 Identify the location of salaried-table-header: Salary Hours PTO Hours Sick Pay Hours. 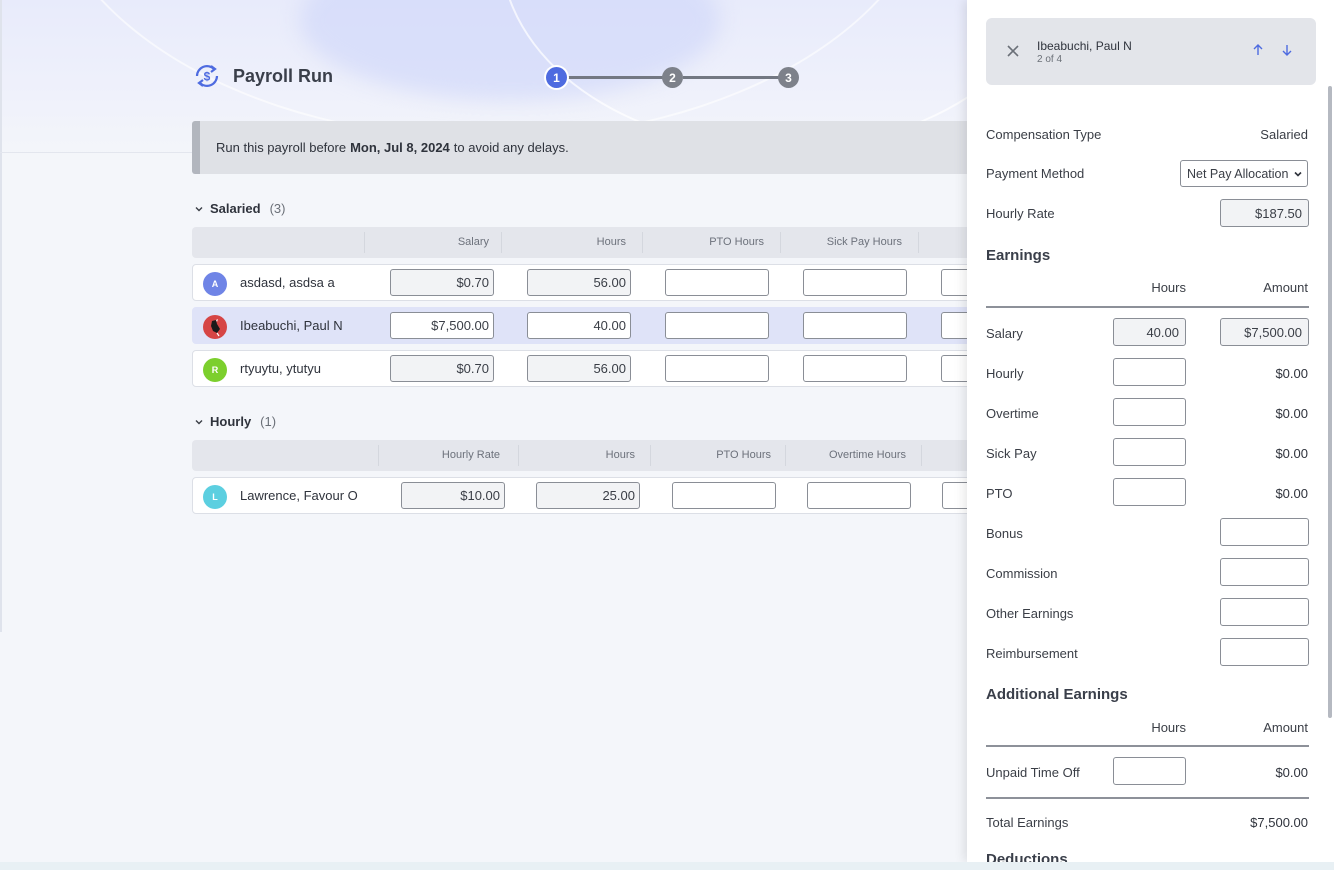
(582, 242).